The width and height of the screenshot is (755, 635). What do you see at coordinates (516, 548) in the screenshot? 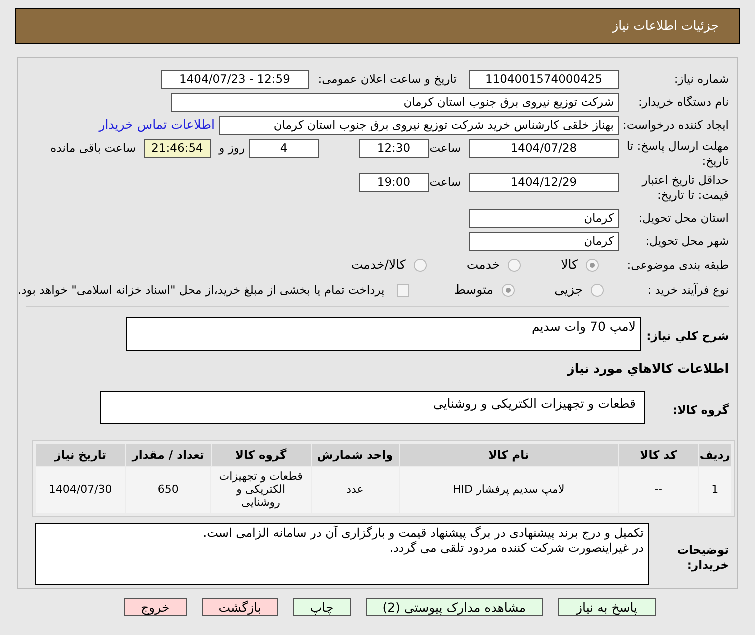
I see `note-line: در غیراینصورت شرکت کننده مردود تلقی می گردد.` at bounding box center [516, 548].